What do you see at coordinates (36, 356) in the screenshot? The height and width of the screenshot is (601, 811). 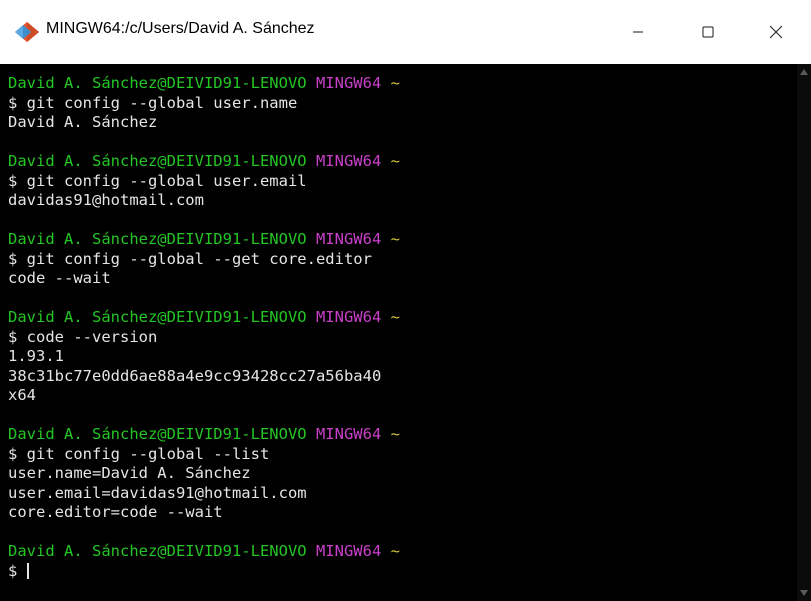 I see `output-line: 1.93.1` at bounding box center [36, 356].